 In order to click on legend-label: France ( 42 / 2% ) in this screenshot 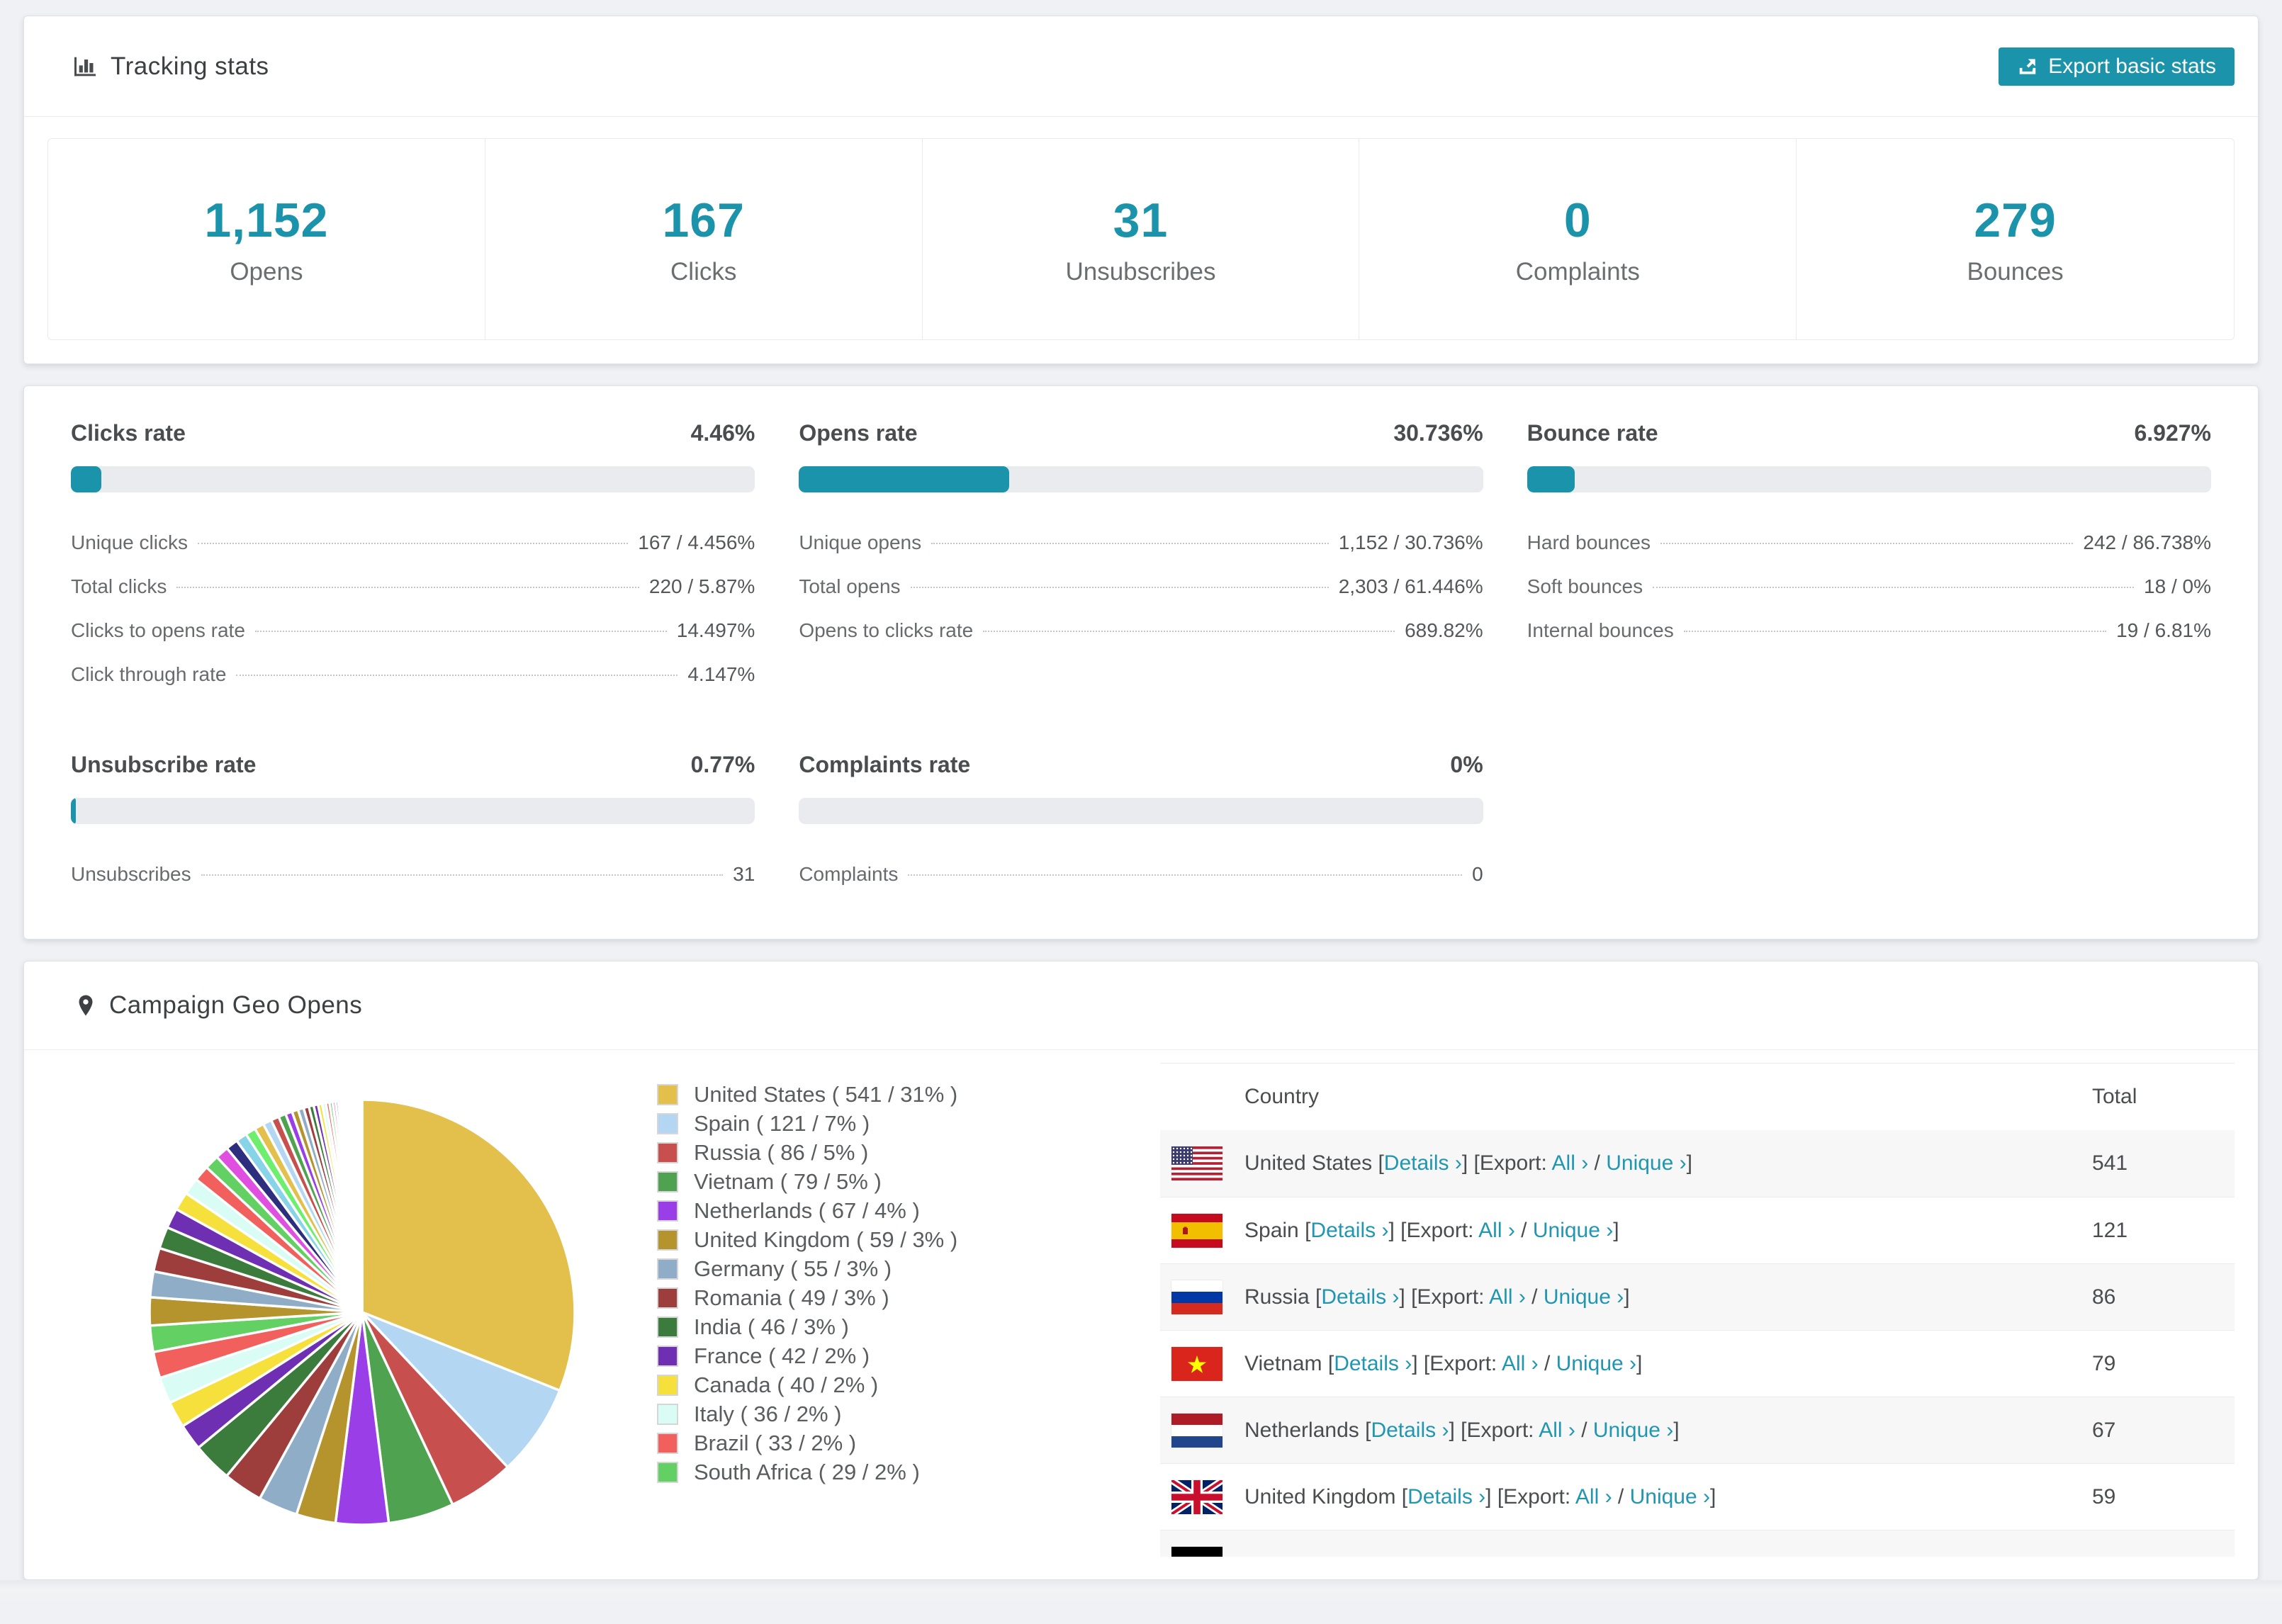, I will do `click(782, 1356)`.